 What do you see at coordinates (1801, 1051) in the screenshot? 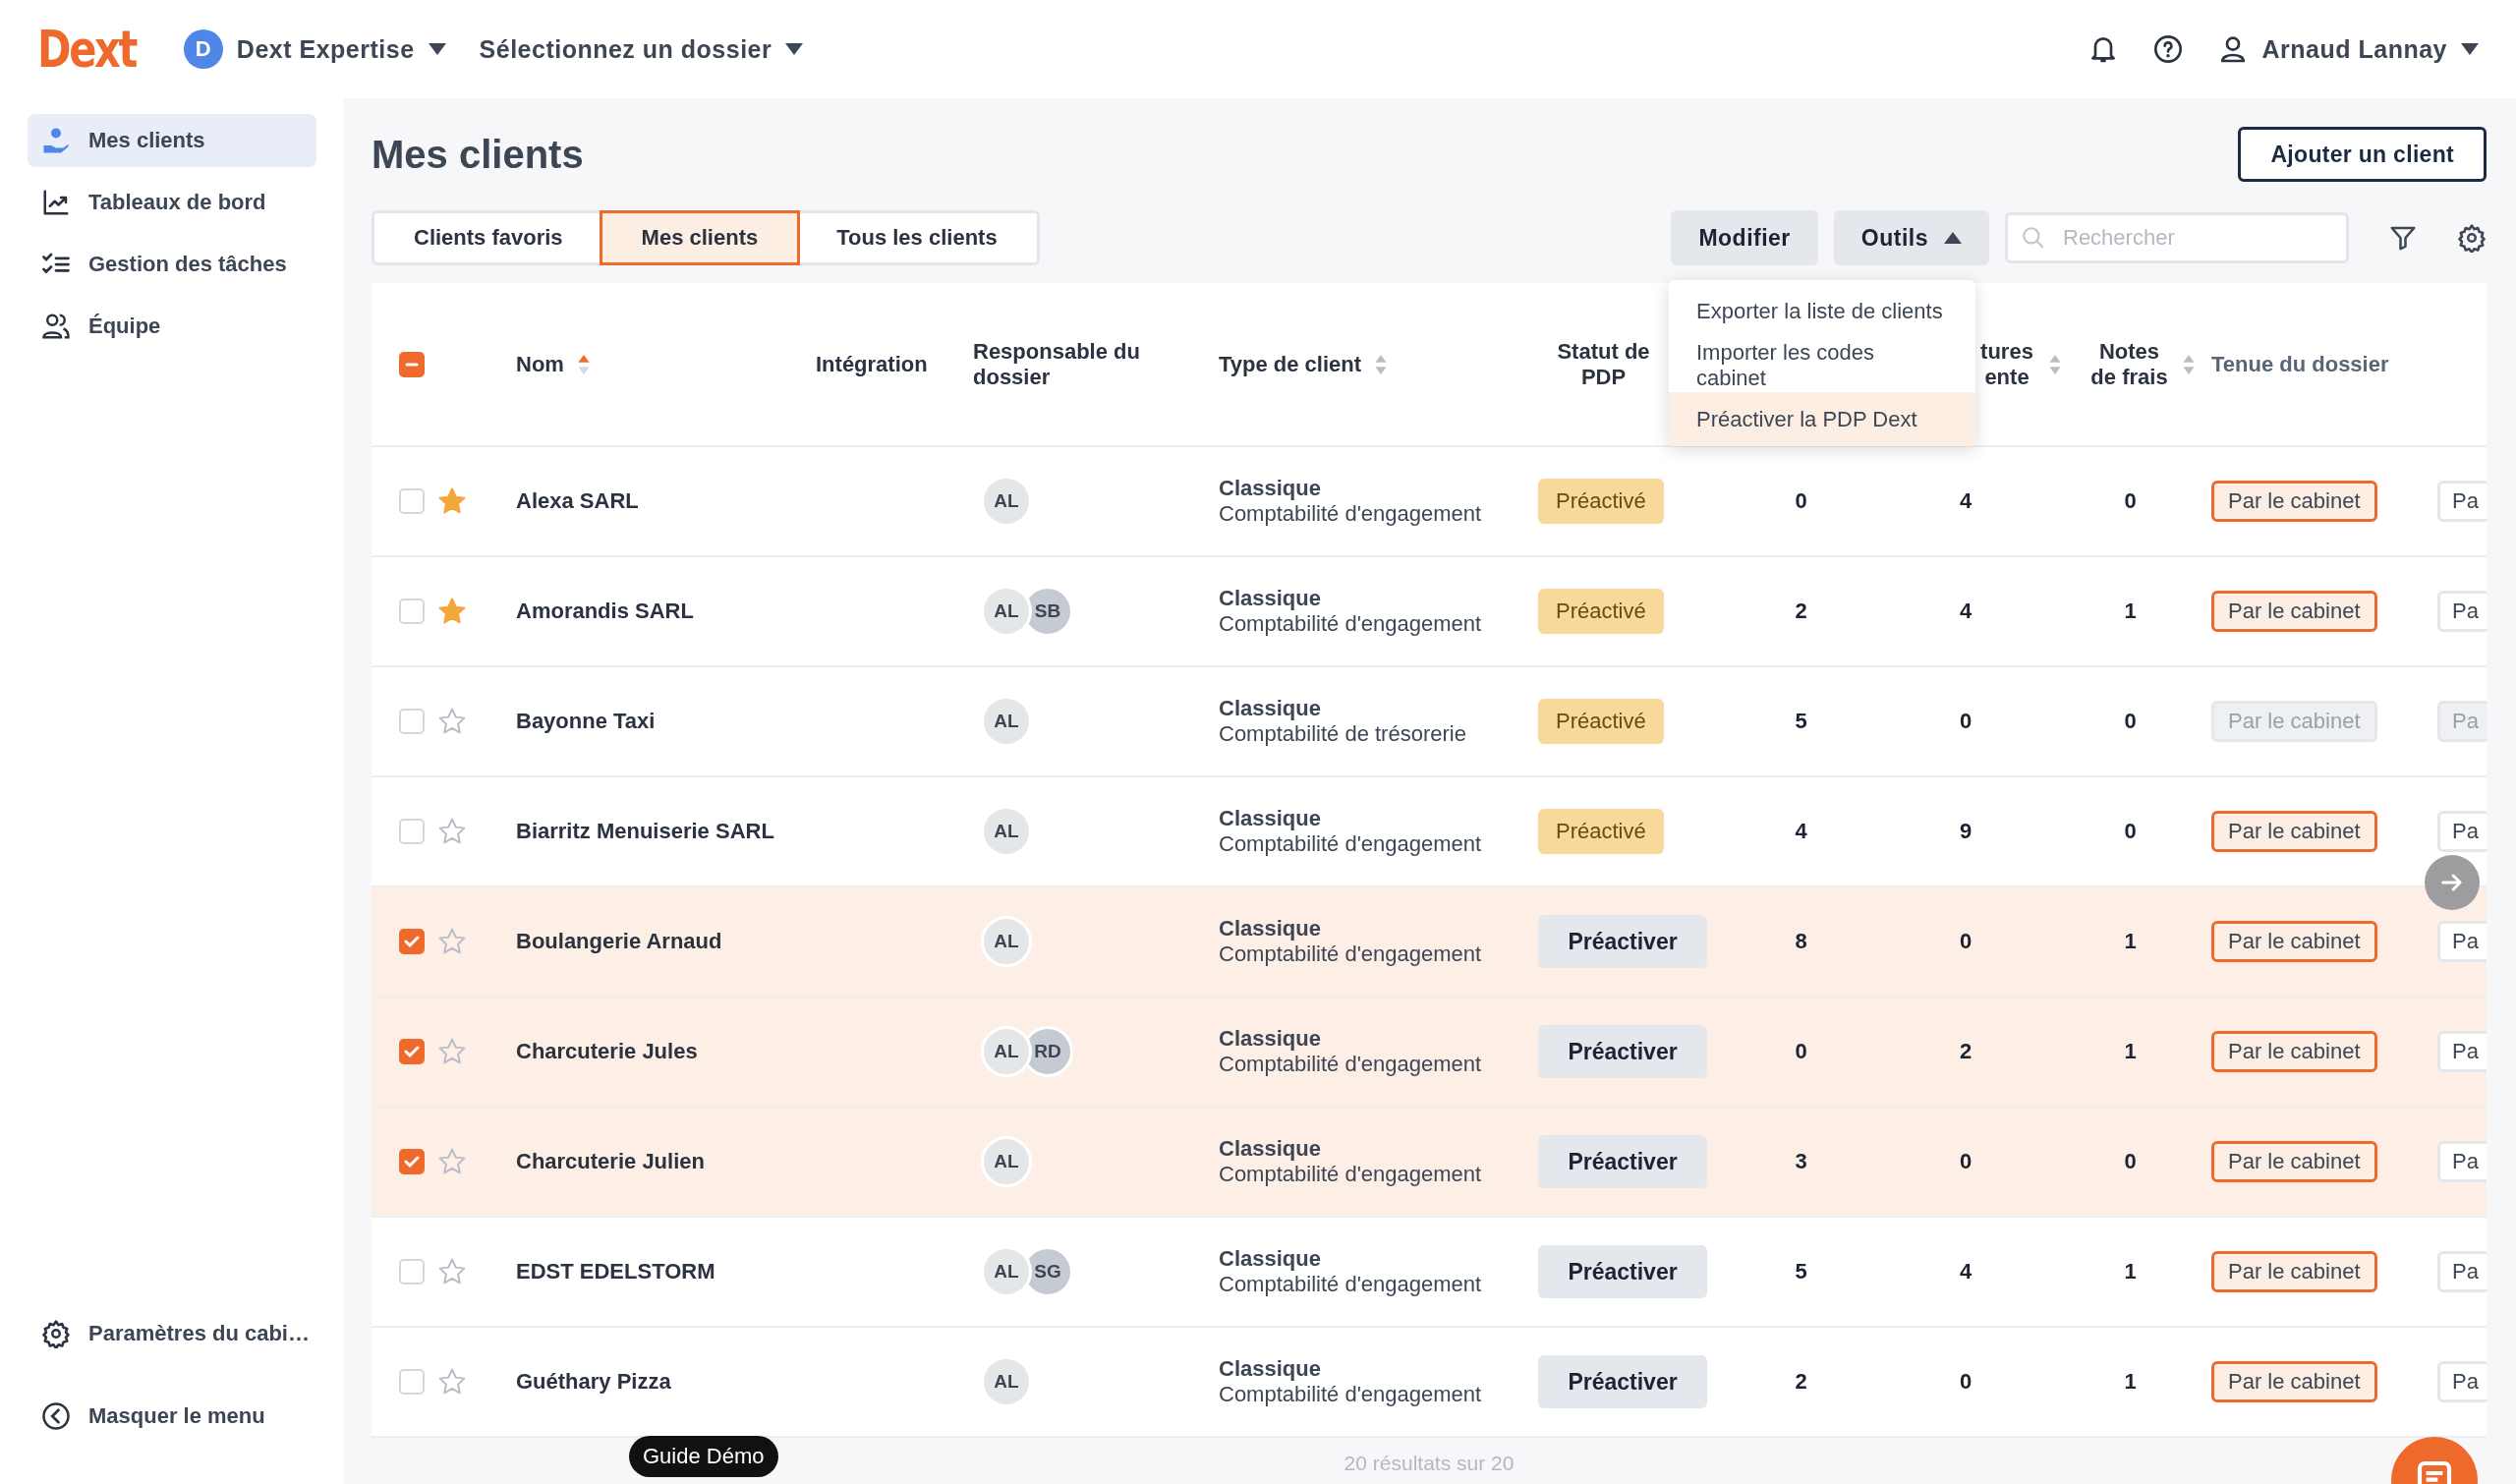
I see `table-cell-text: 0` at bounding box center [1801, 1051].